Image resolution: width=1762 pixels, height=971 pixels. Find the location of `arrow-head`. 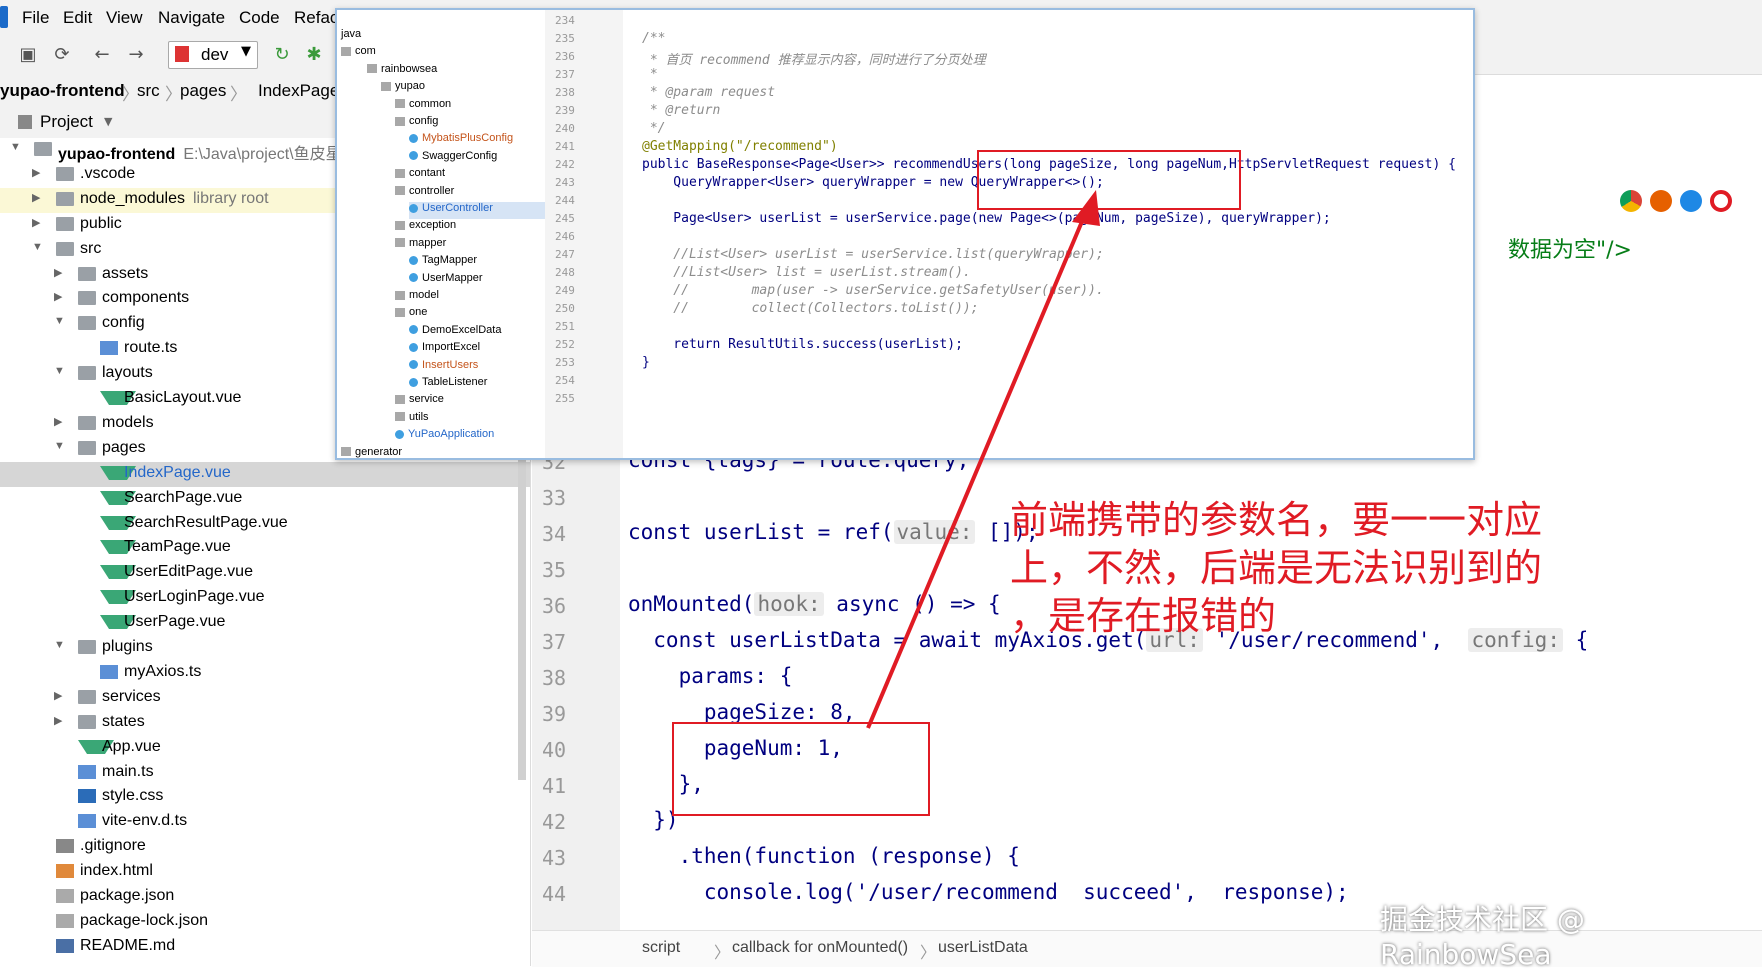

arrow-head is located at coordinates (1086, 208).